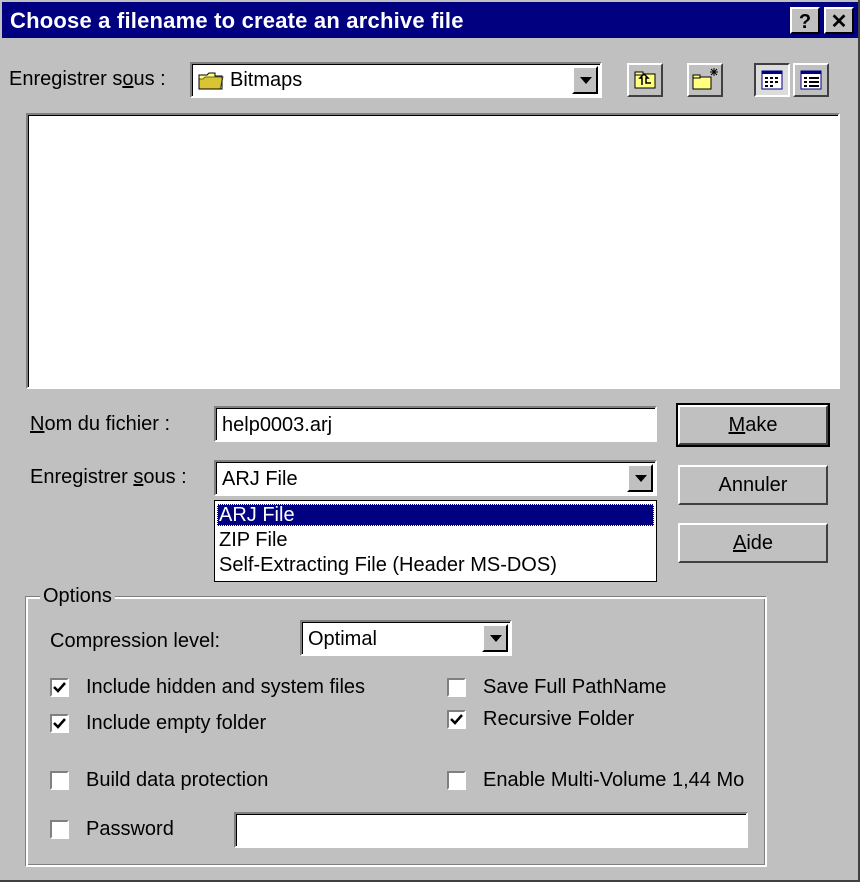  I want to click on location-label: Enregistrer sous :, so click(87, 79).